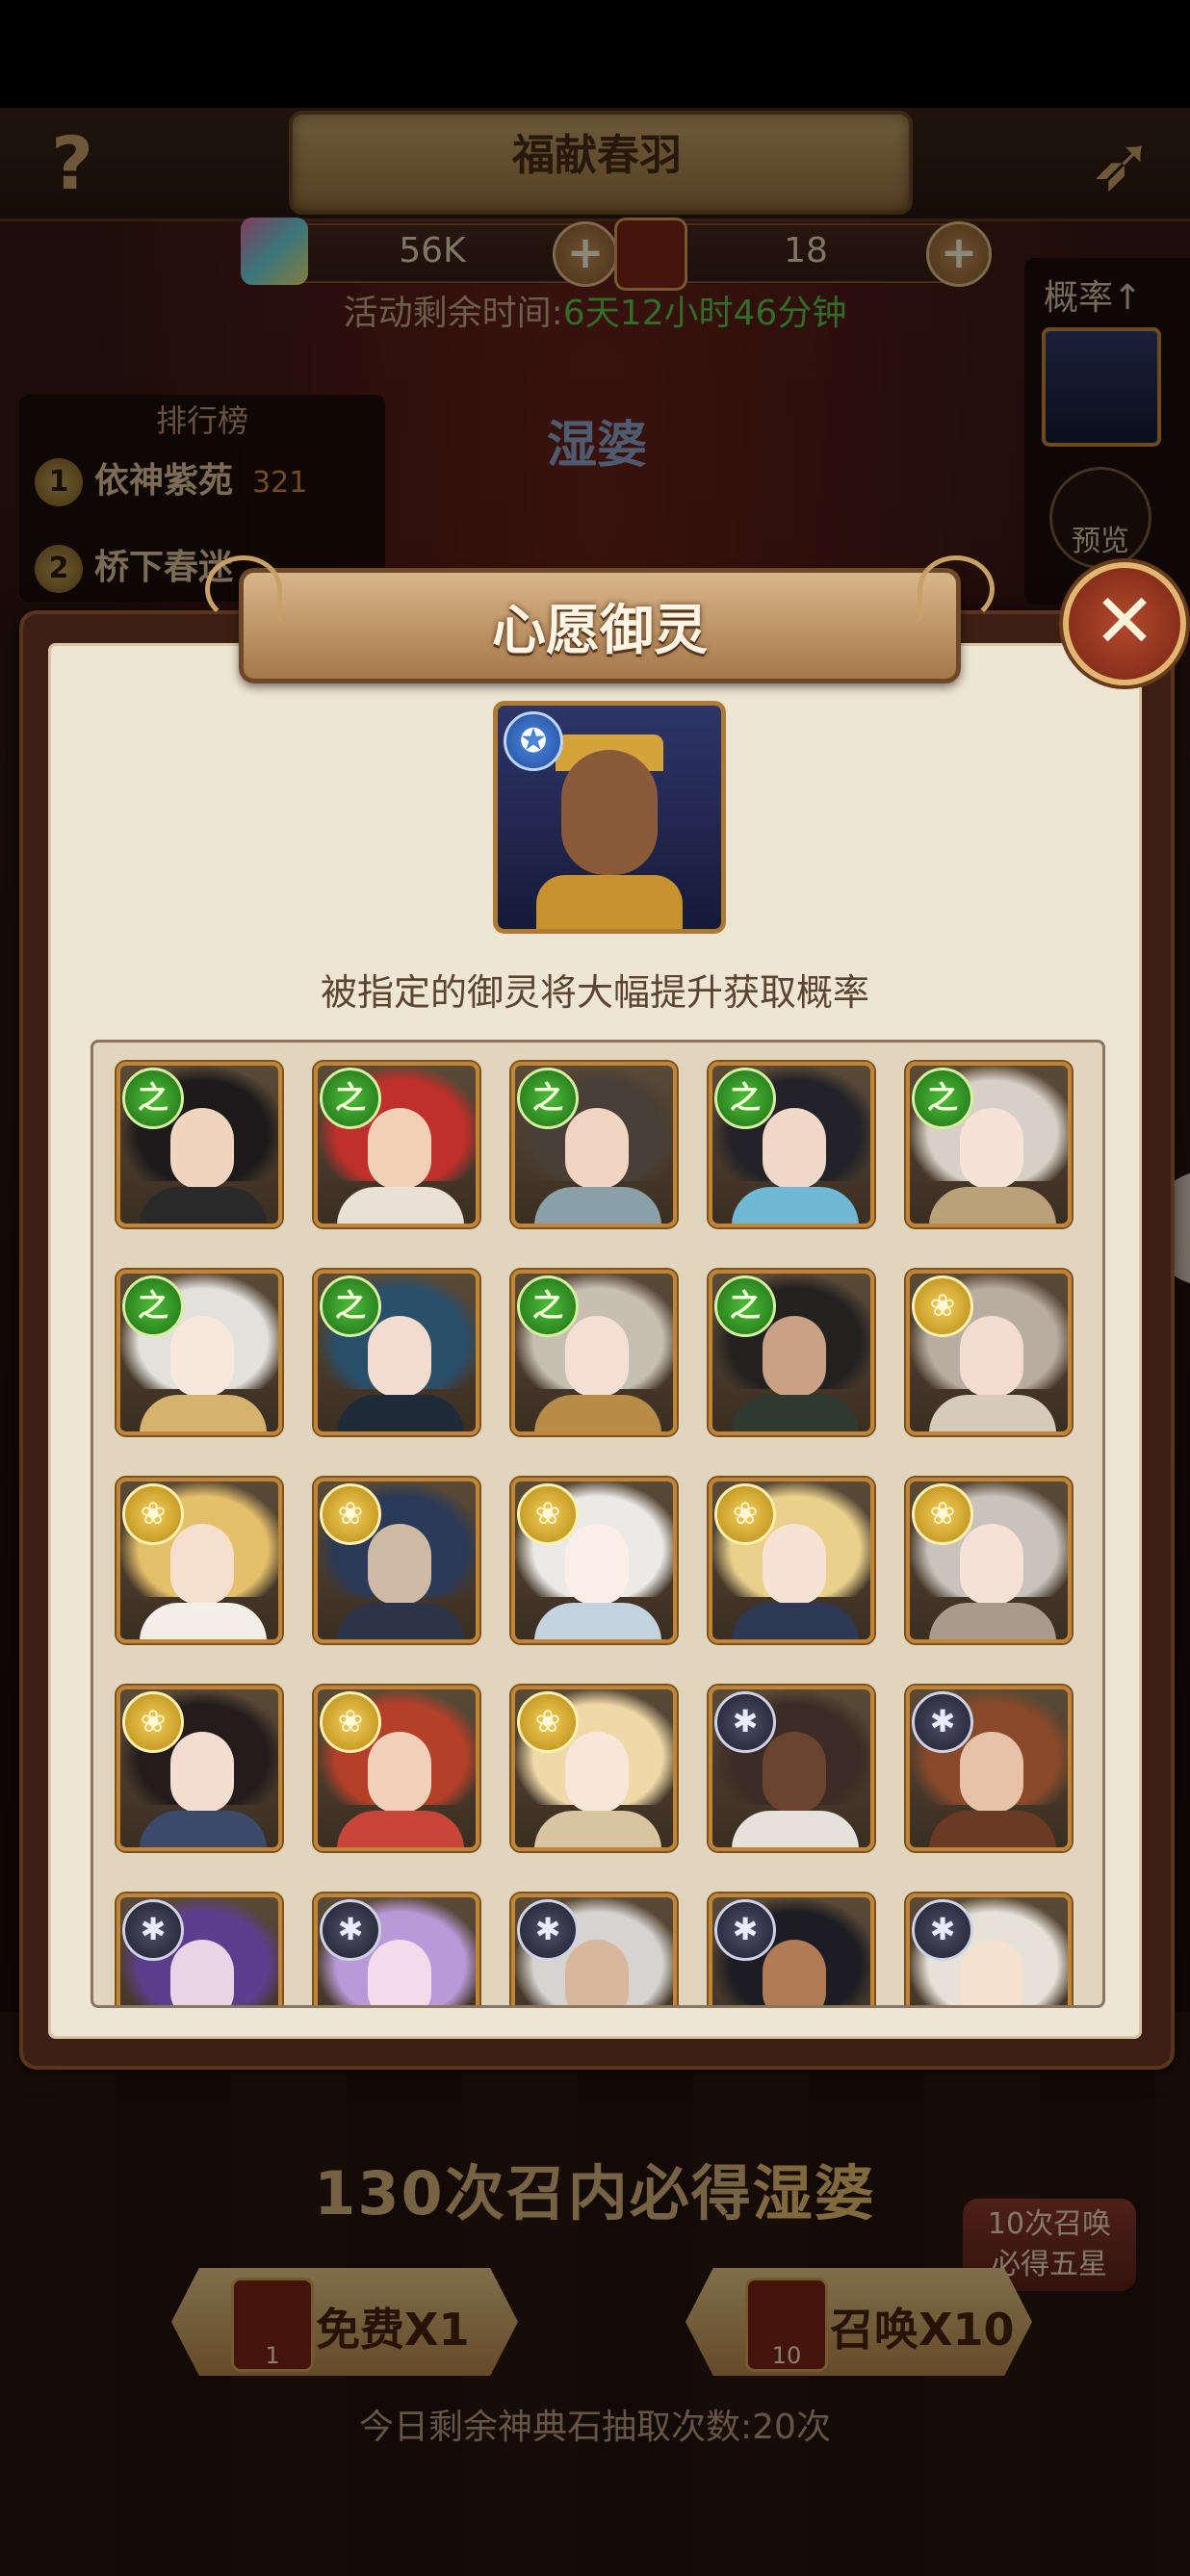 This screenshot has width=1190, height=2576. Describe the element at coordinates (595, 993) in the screenshot. I see `wish-hint: 被指定的御灵将大幅提升获取概率` at that location.